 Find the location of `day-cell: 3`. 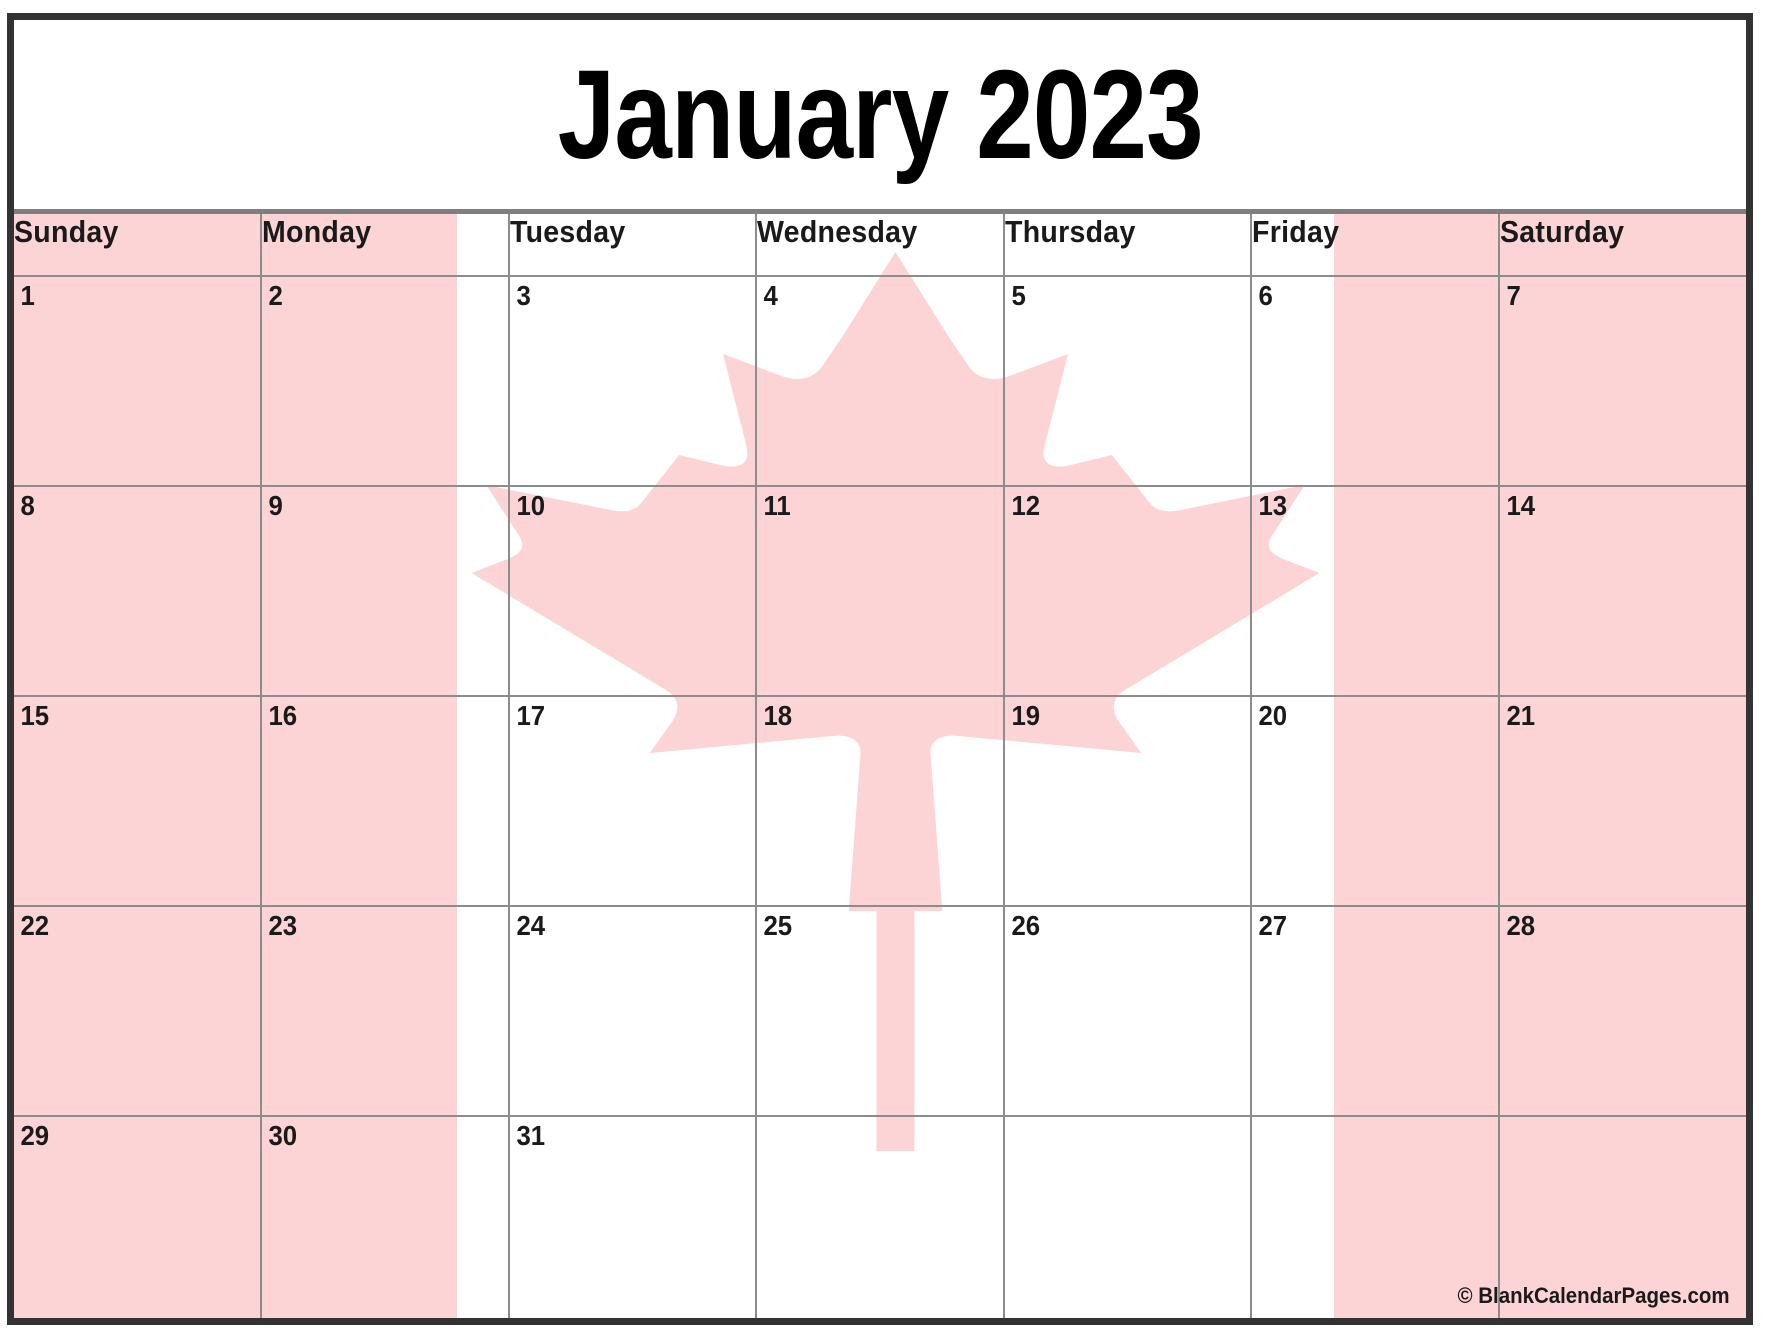

day-cell: 3 is located at coordinates (632, 381).